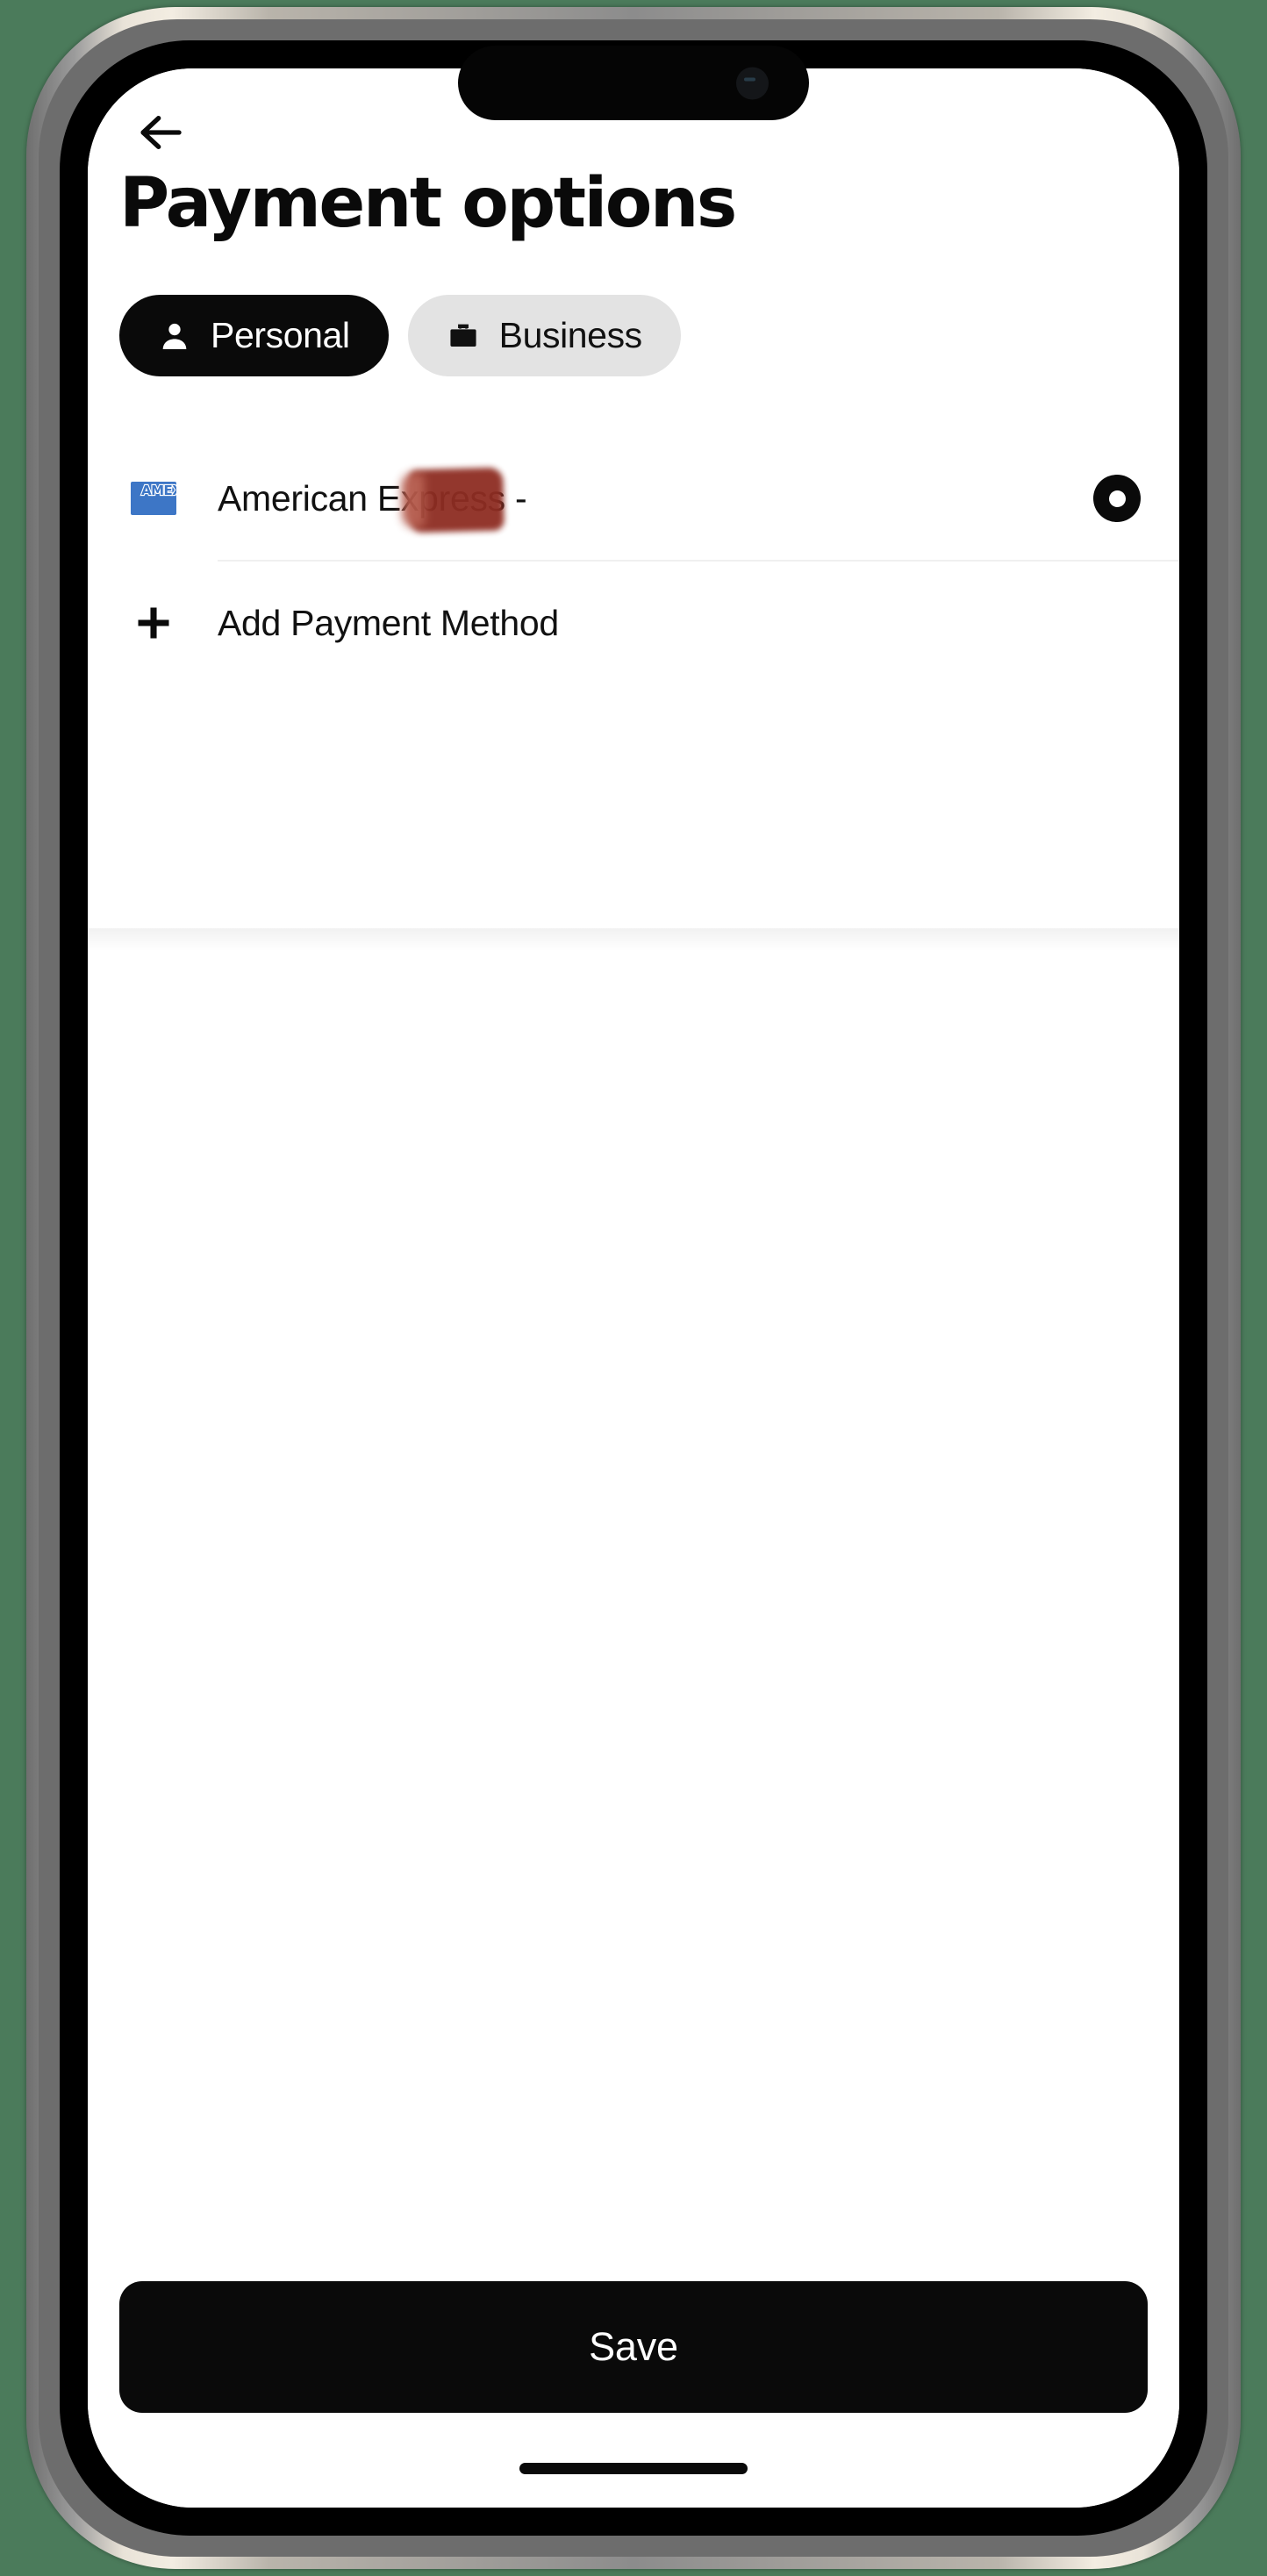  Describe the element at coordinates (280, 335) in the screenshot. I see `segment-personal-label: Personal` at that location.